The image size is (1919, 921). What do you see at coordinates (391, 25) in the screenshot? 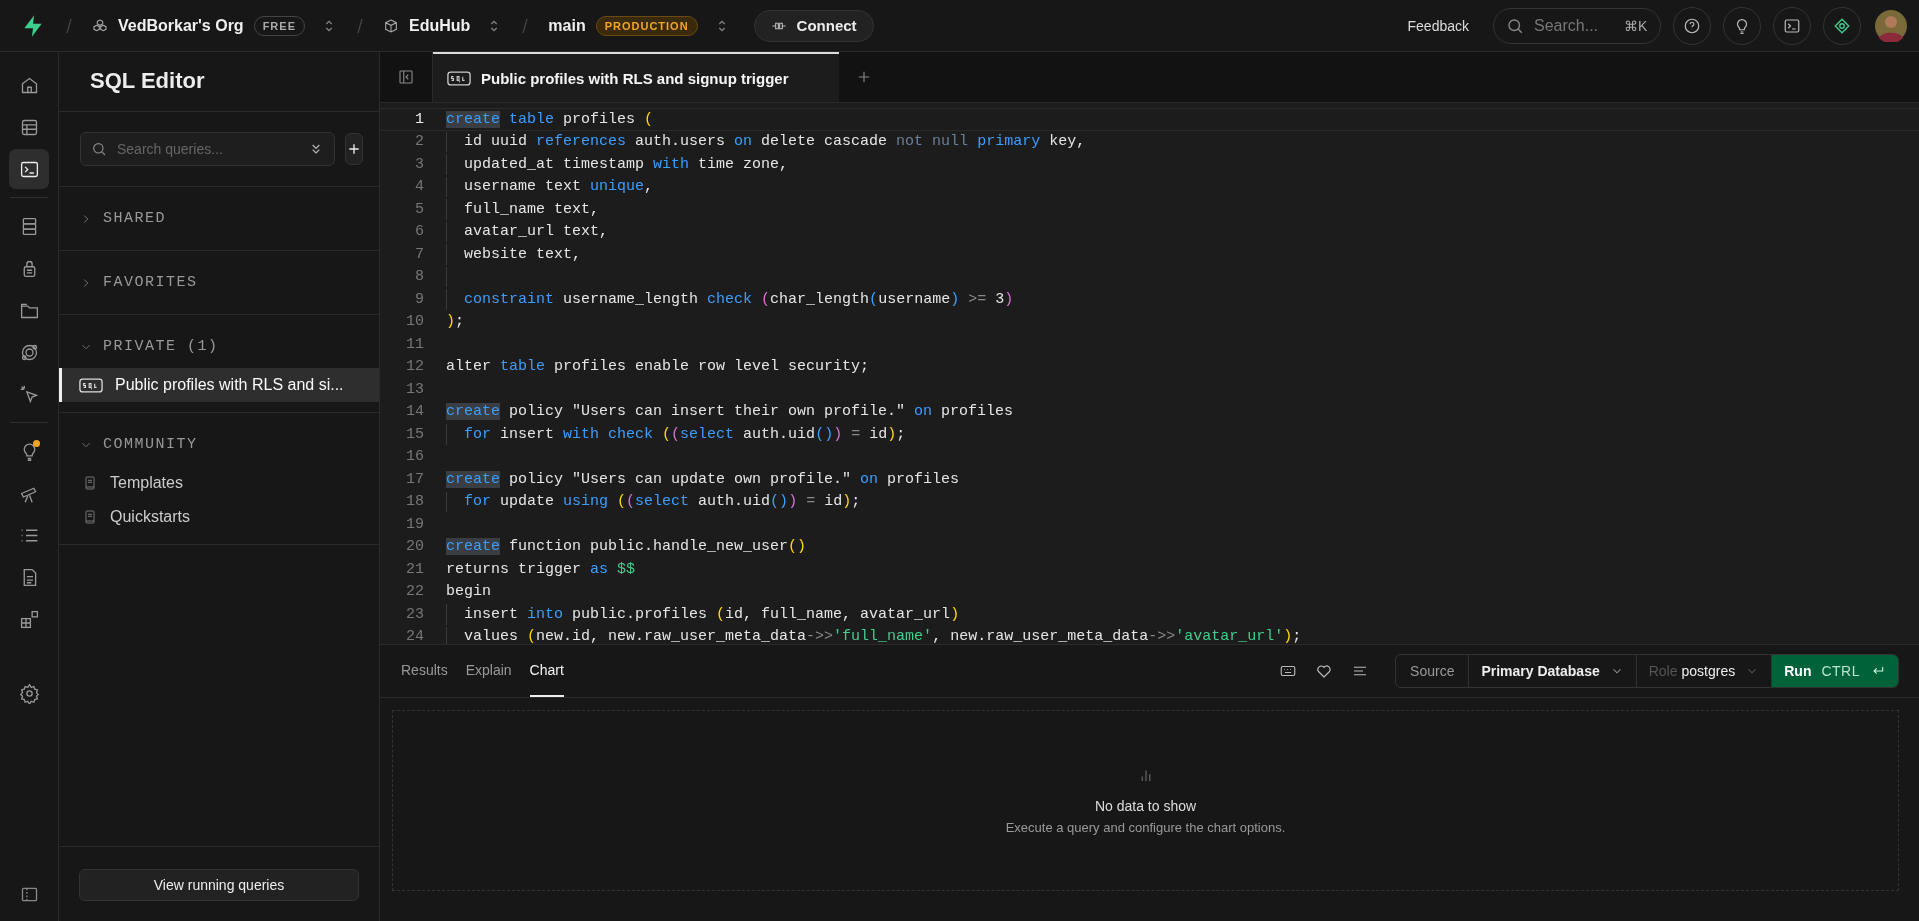
I see `cube-icon` at bounding box center [391, 25].